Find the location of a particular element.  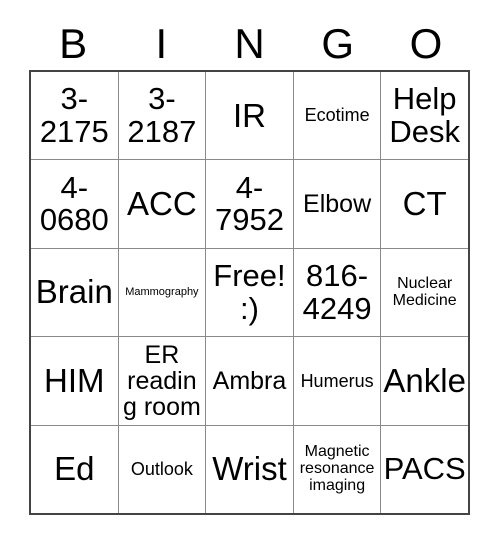

bingo-cell-label: Ed is located at coordinates (74, 469).